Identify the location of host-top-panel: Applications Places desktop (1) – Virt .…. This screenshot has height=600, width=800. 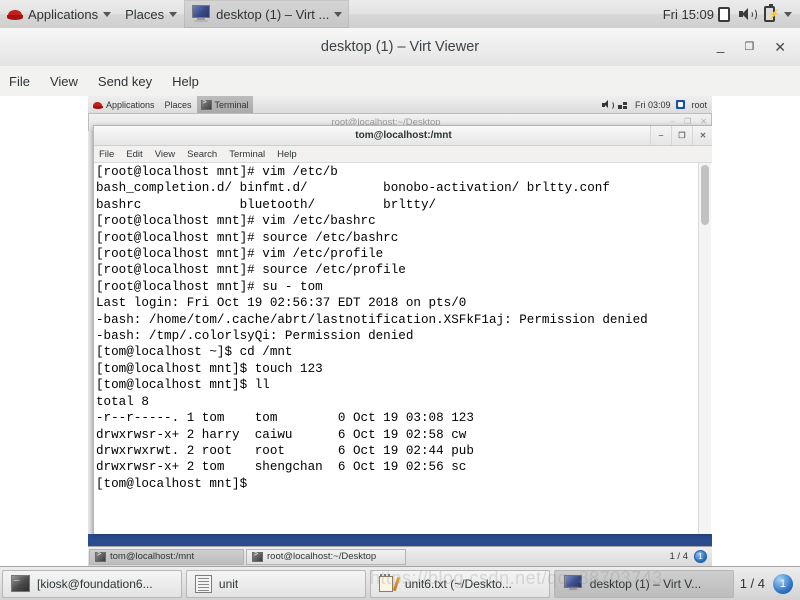
(400, 14).